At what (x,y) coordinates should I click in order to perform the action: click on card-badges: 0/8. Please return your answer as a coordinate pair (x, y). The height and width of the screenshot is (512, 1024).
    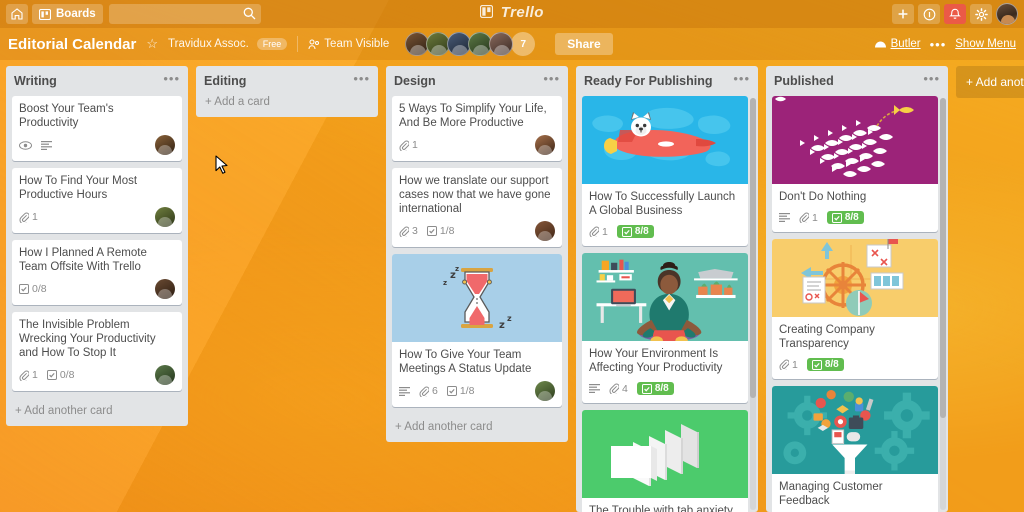
    Looking at the image, I should click on (97, 289).